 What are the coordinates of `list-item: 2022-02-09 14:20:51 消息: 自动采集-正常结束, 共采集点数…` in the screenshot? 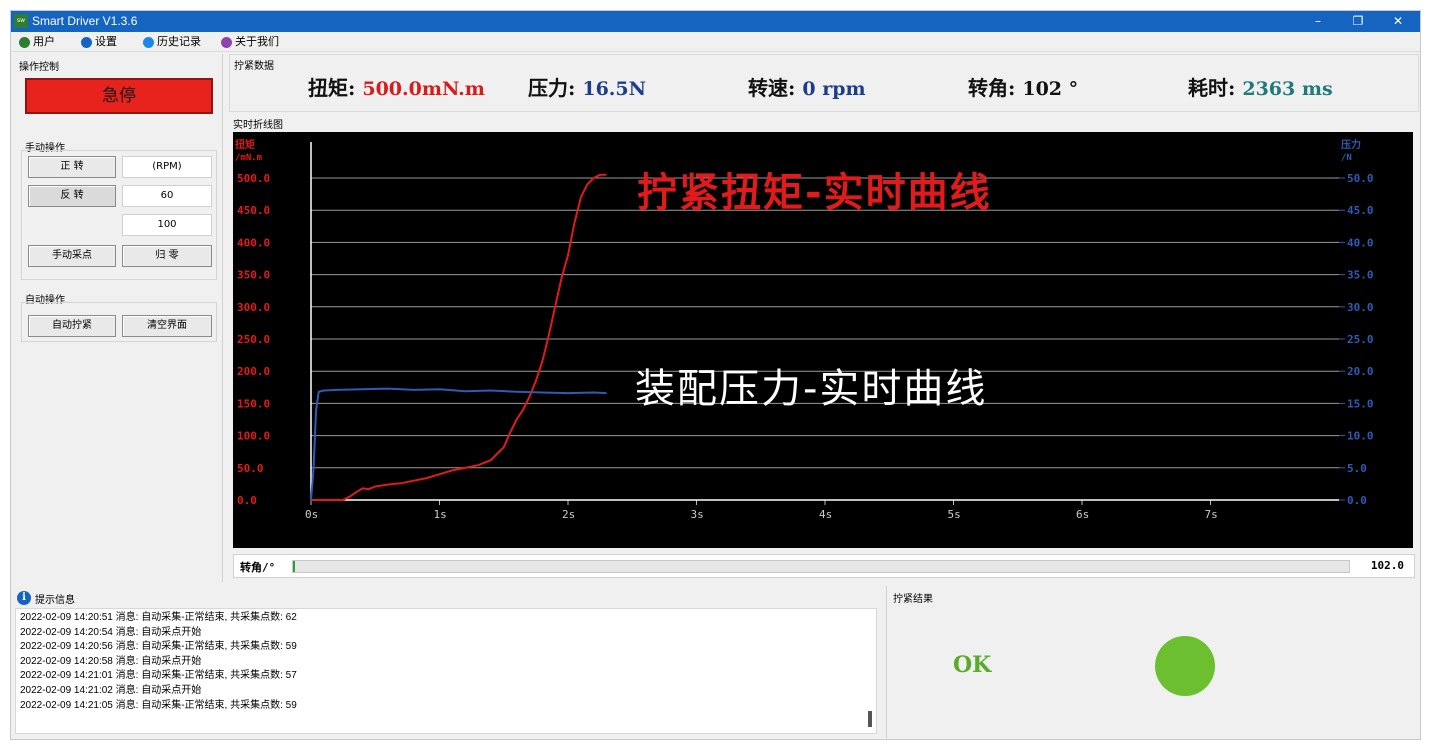 It's located at (158, 617).